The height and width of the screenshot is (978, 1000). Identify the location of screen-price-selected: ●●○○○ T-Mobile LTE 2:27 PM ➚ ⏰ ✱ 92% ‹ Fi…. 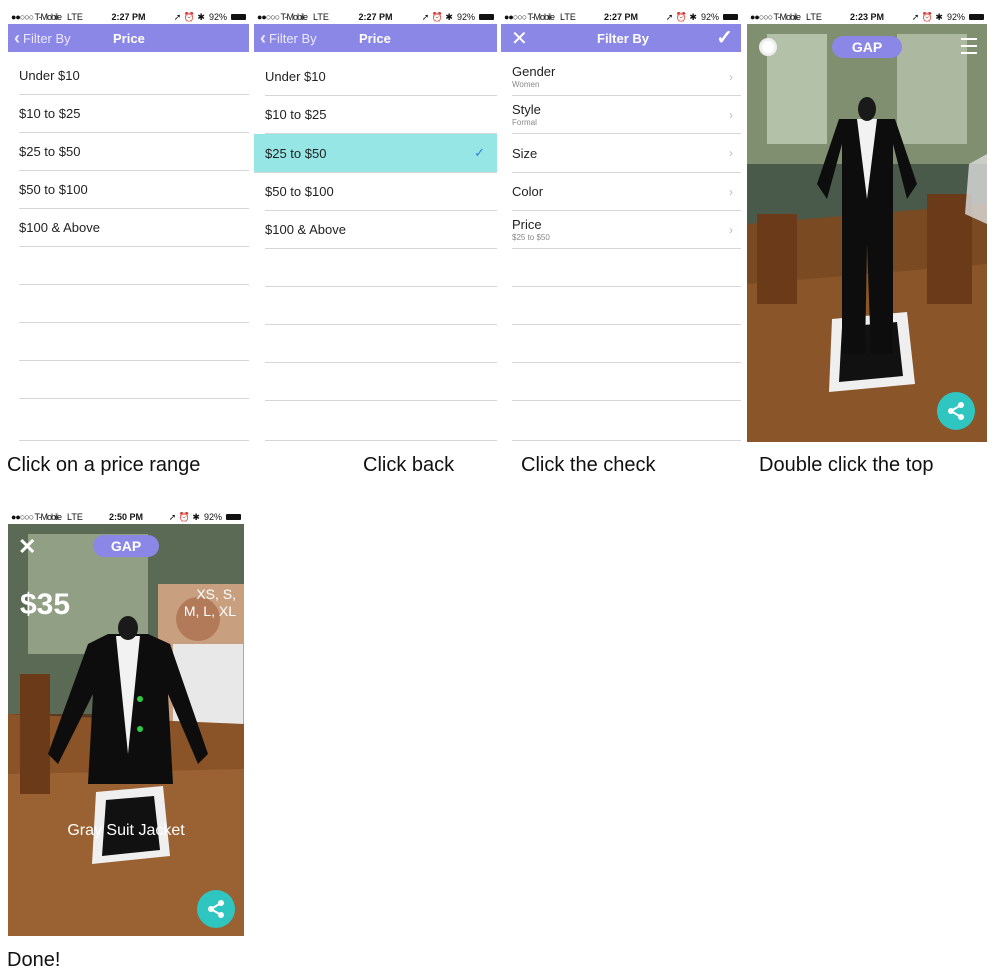
(375, 226).